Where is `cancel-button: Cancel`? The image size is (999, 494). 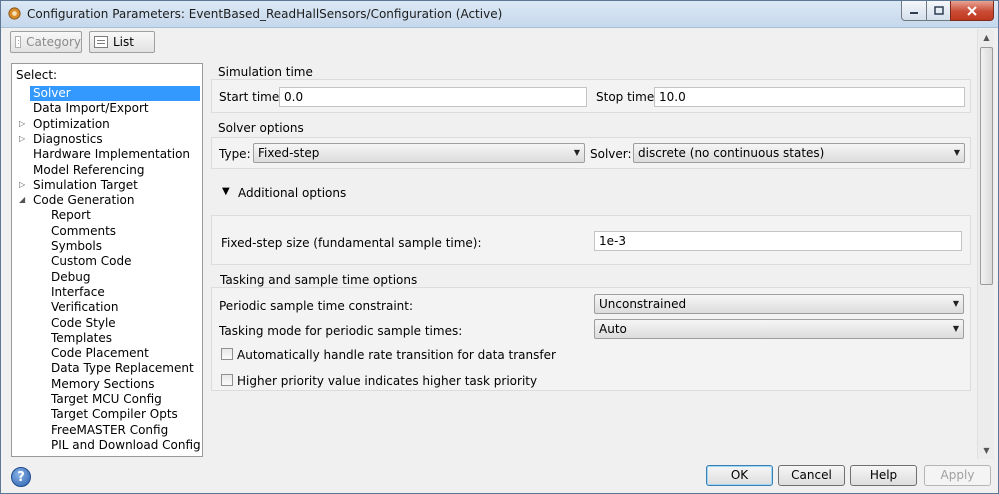
cancel-button: Cancel is located at coordinates (811, 475).